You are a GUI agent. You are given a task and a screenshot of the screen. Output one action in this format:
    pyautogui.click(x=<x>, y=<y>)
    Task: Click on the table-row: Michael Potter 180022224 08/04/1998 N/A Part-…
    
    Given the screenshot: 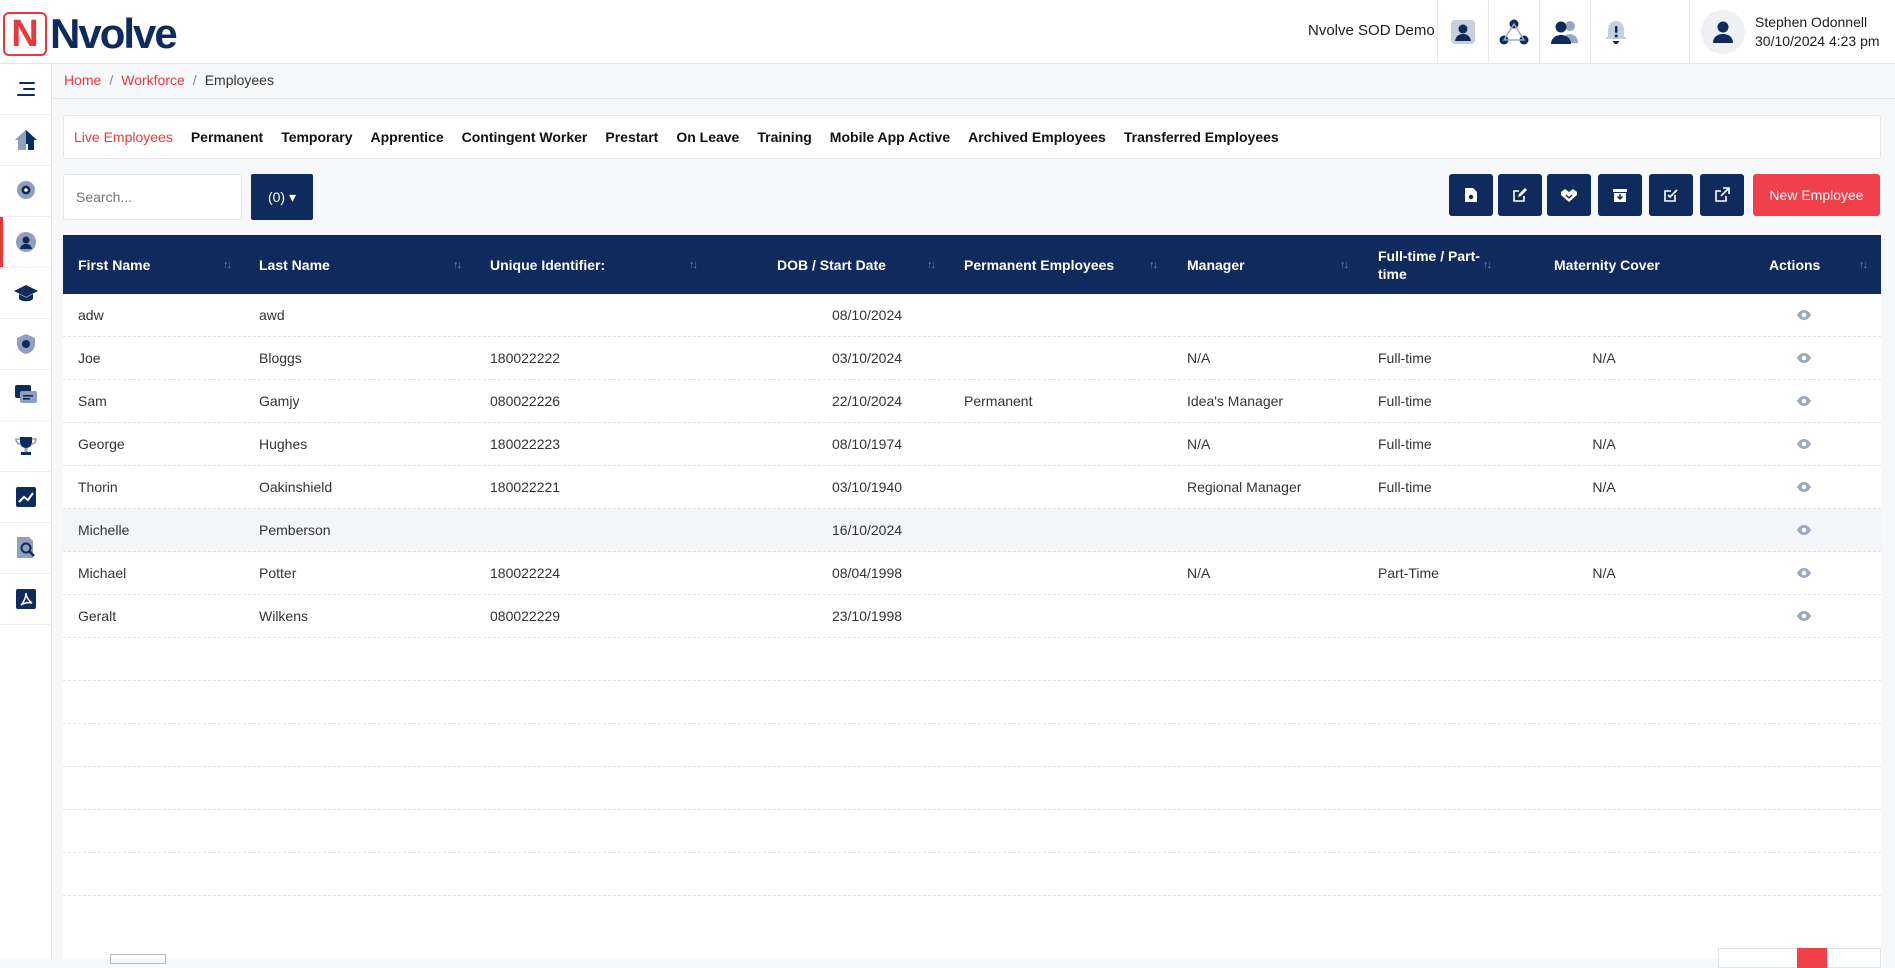 What is the action you would take?
    pyautogui.click(x=972, y=573)
    